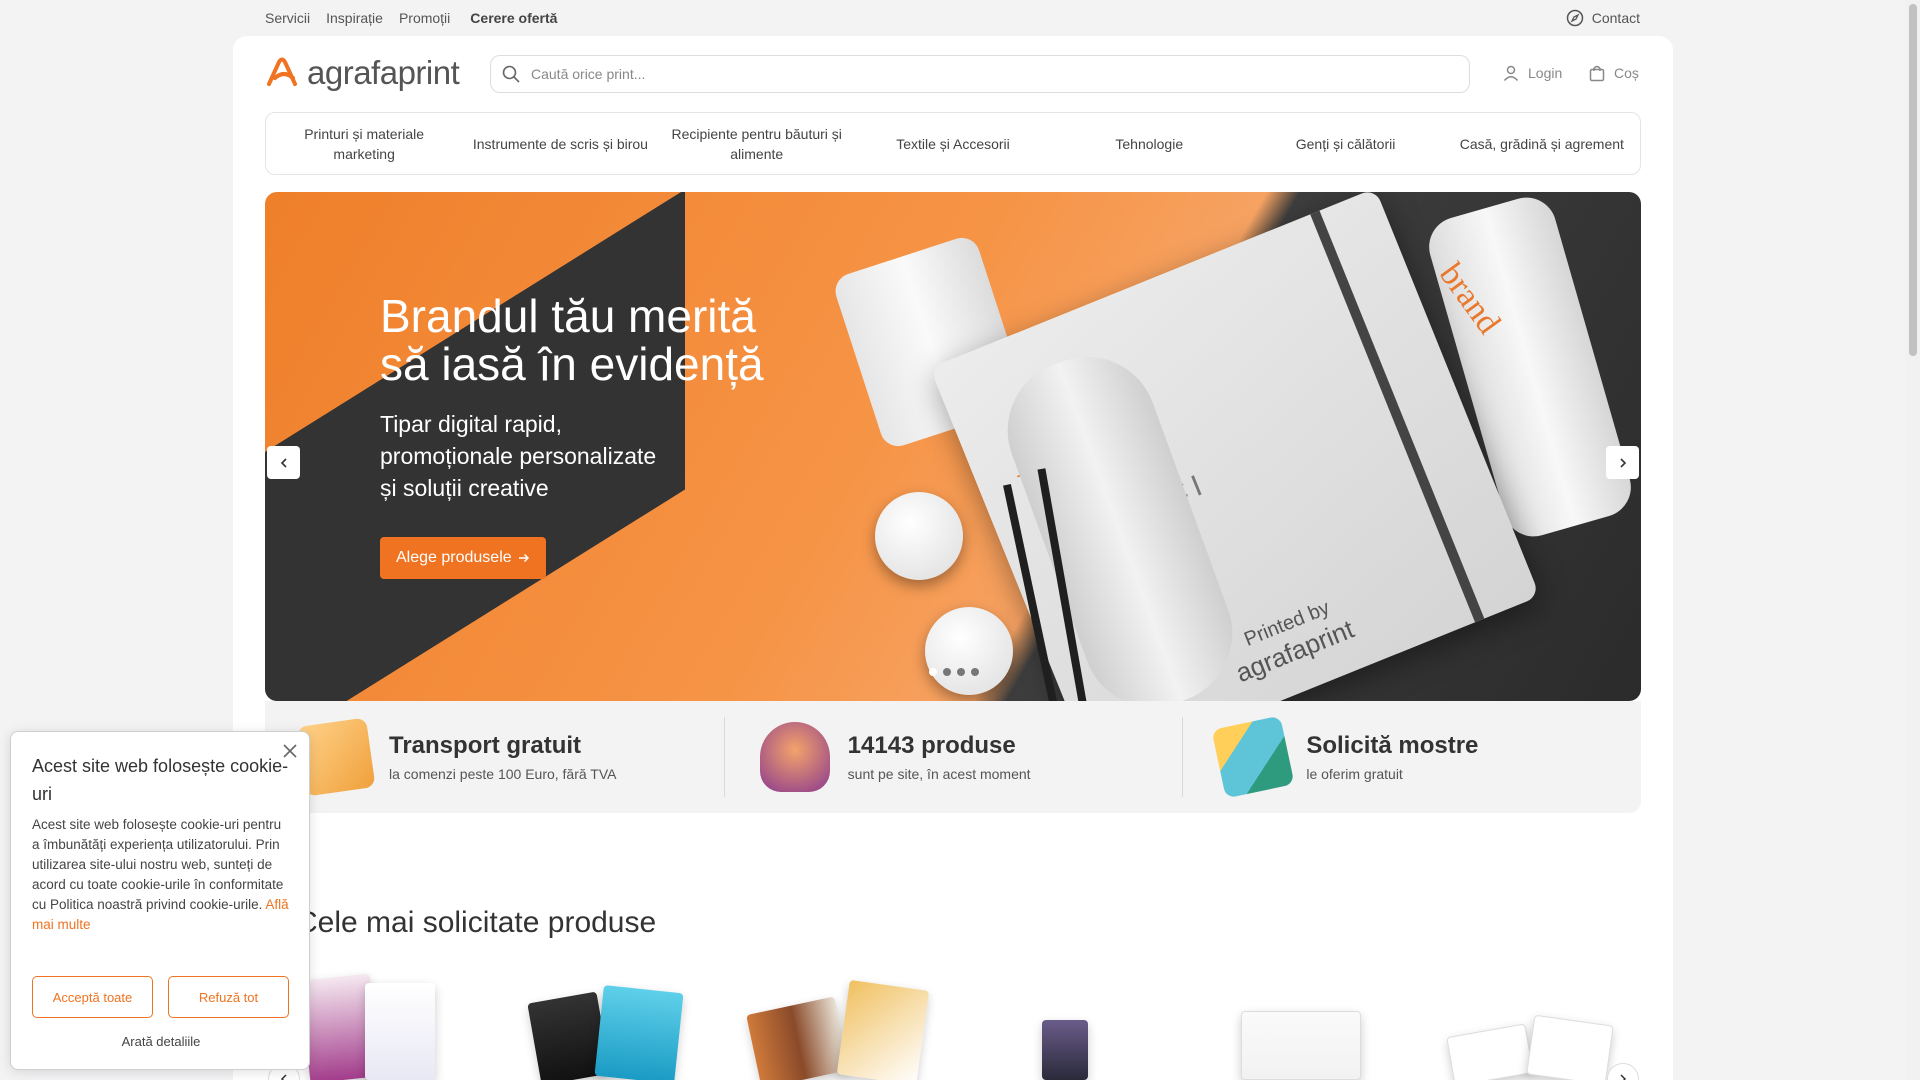 The width and height of the screenshot is (1920, 1080). I want to click on products-carousel, so click(953, 1026).